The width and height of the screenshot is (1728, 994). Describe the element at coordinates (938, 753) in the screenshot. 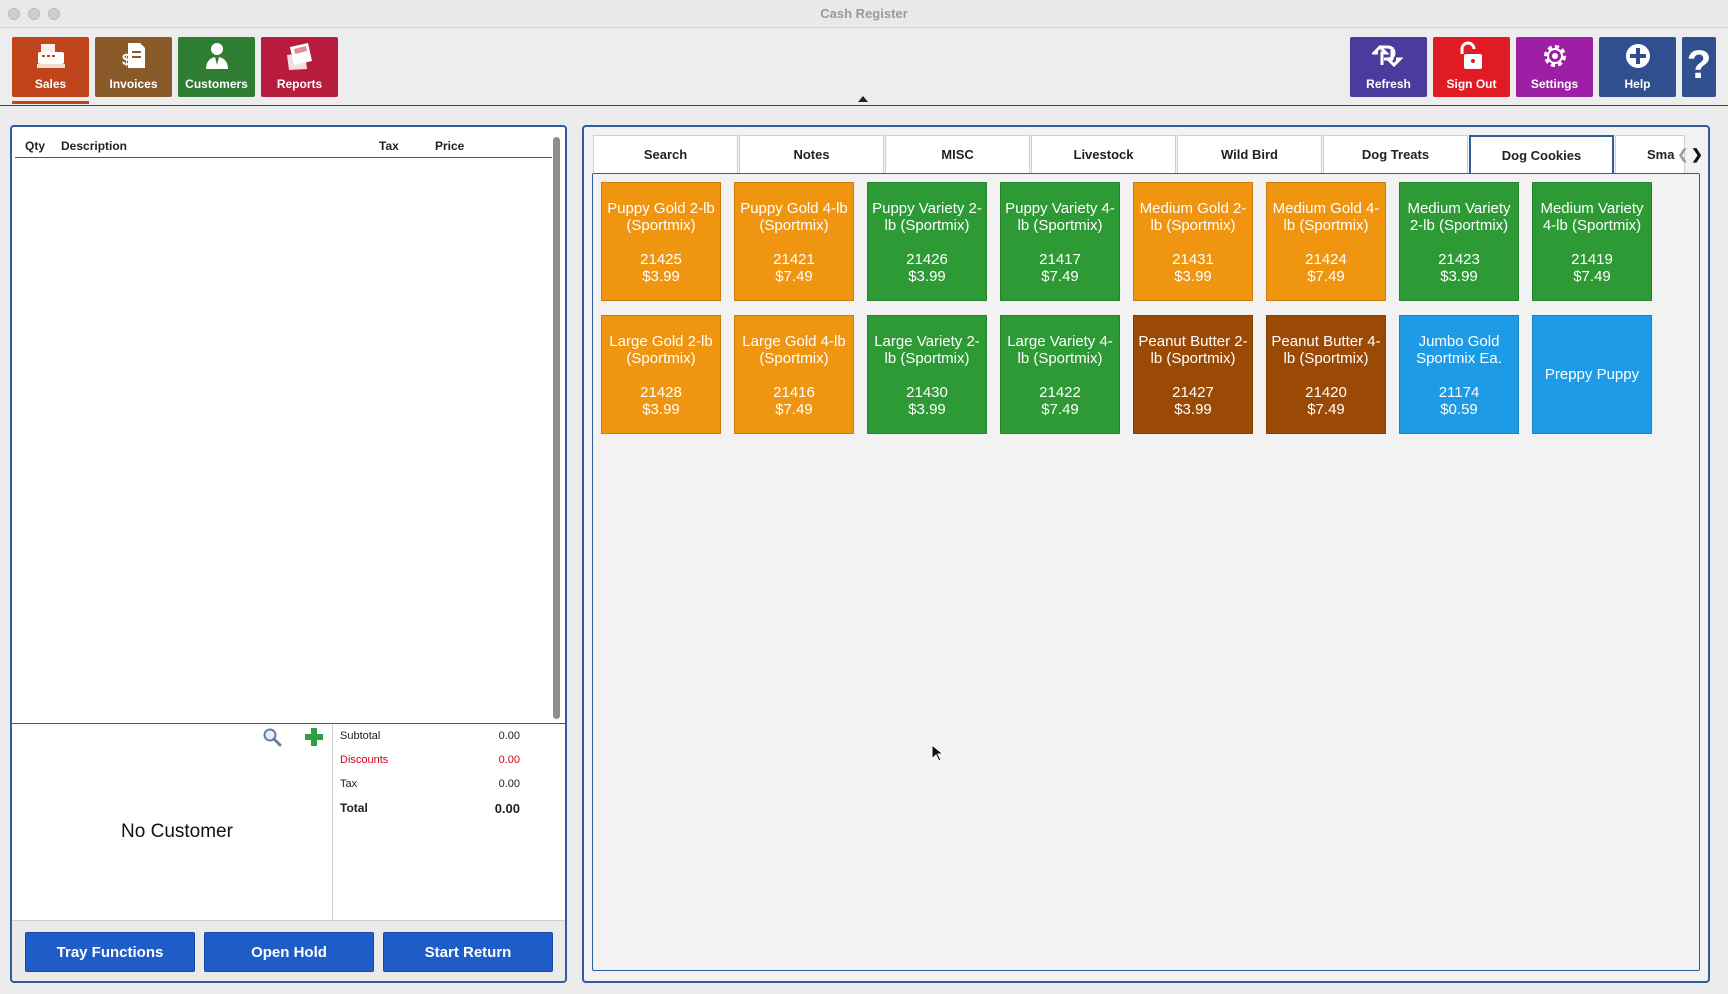

I see `mouse-pointer-icon` at that location.